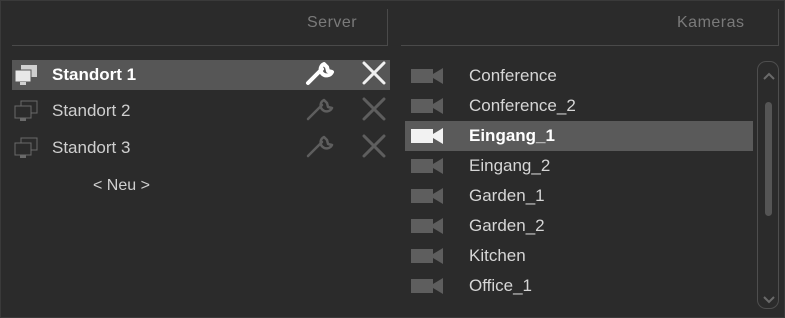 Image resolution: width=785 pixels, height=318 pixels. Describe the element at coordinates (121, 186) in the screenshot. I see `new-server-link: < Neu >` at that location.